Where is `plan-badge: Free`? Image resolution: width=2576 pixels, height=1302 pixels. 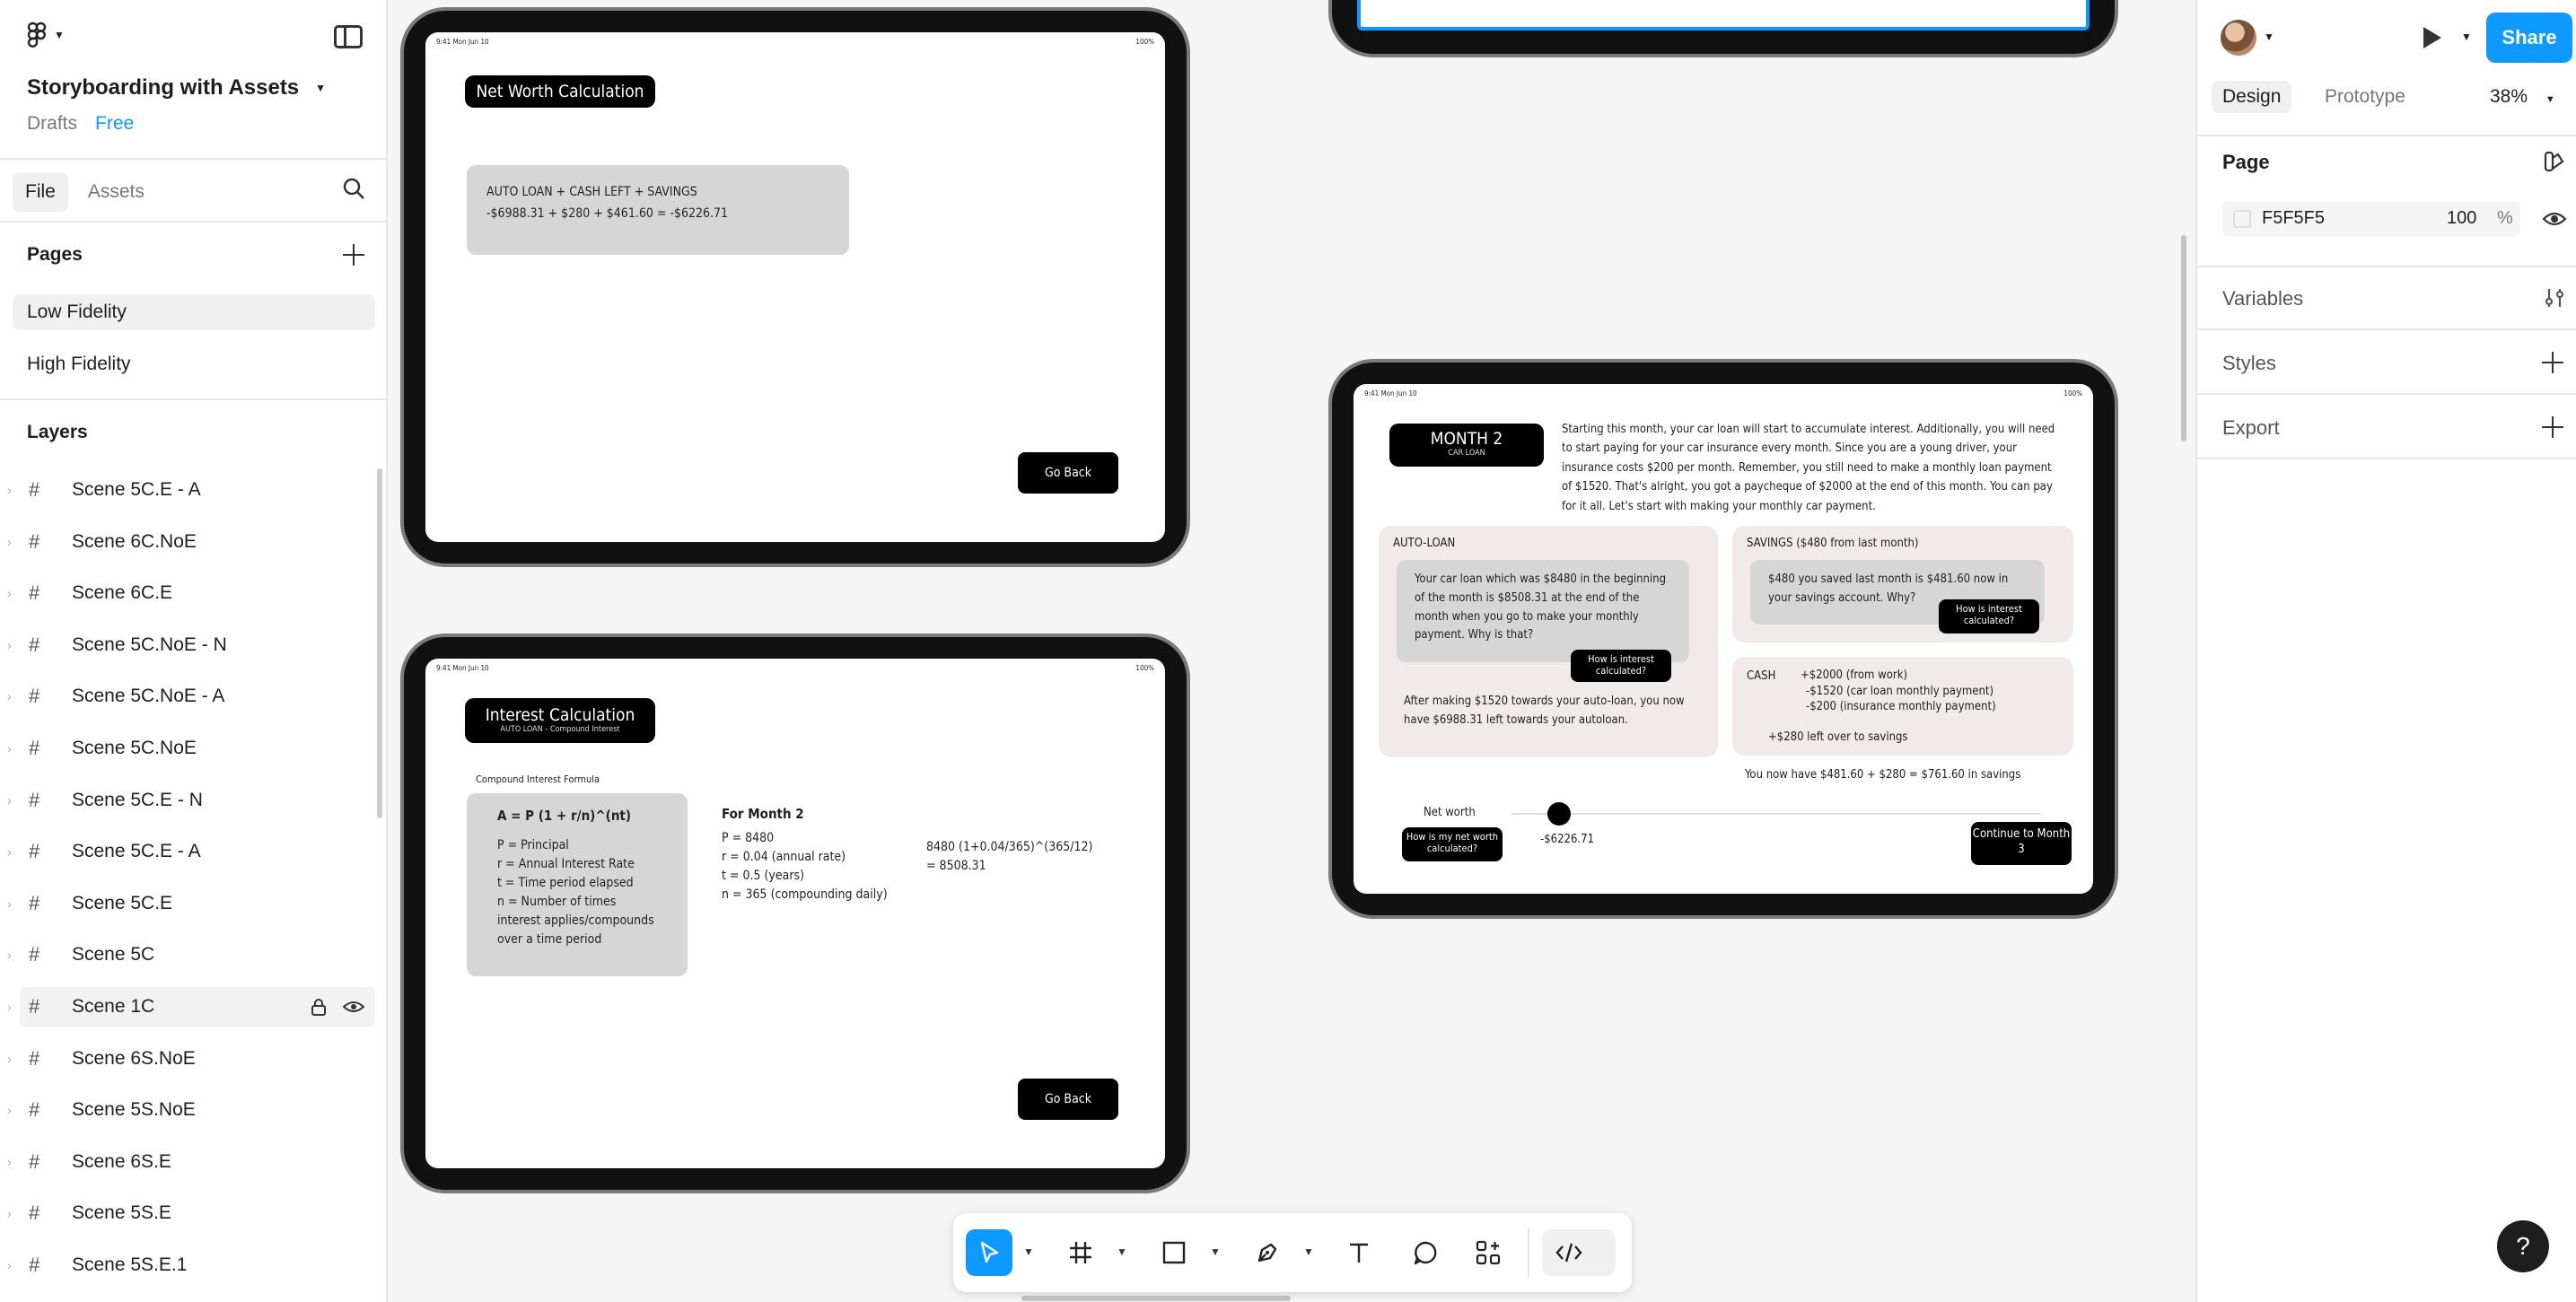 plan-badge: Free is located at coordinates (114, 124).